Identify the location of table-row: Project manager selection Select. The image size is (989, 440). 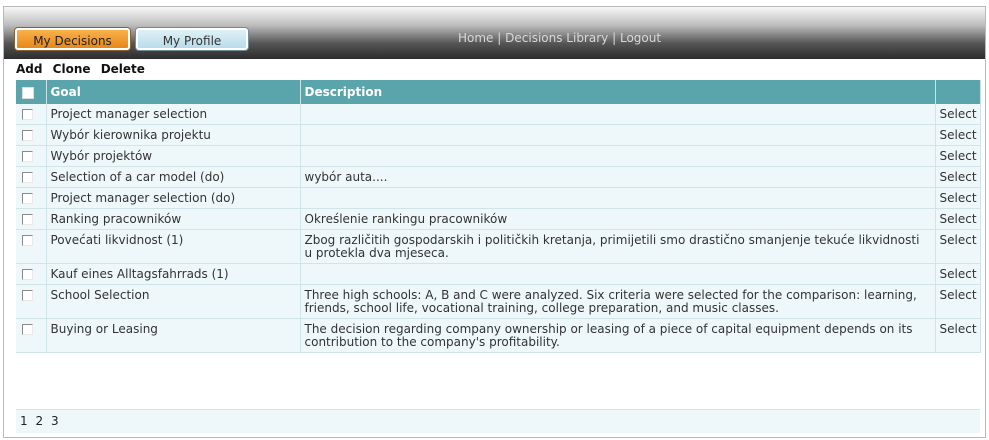
(498, 114).